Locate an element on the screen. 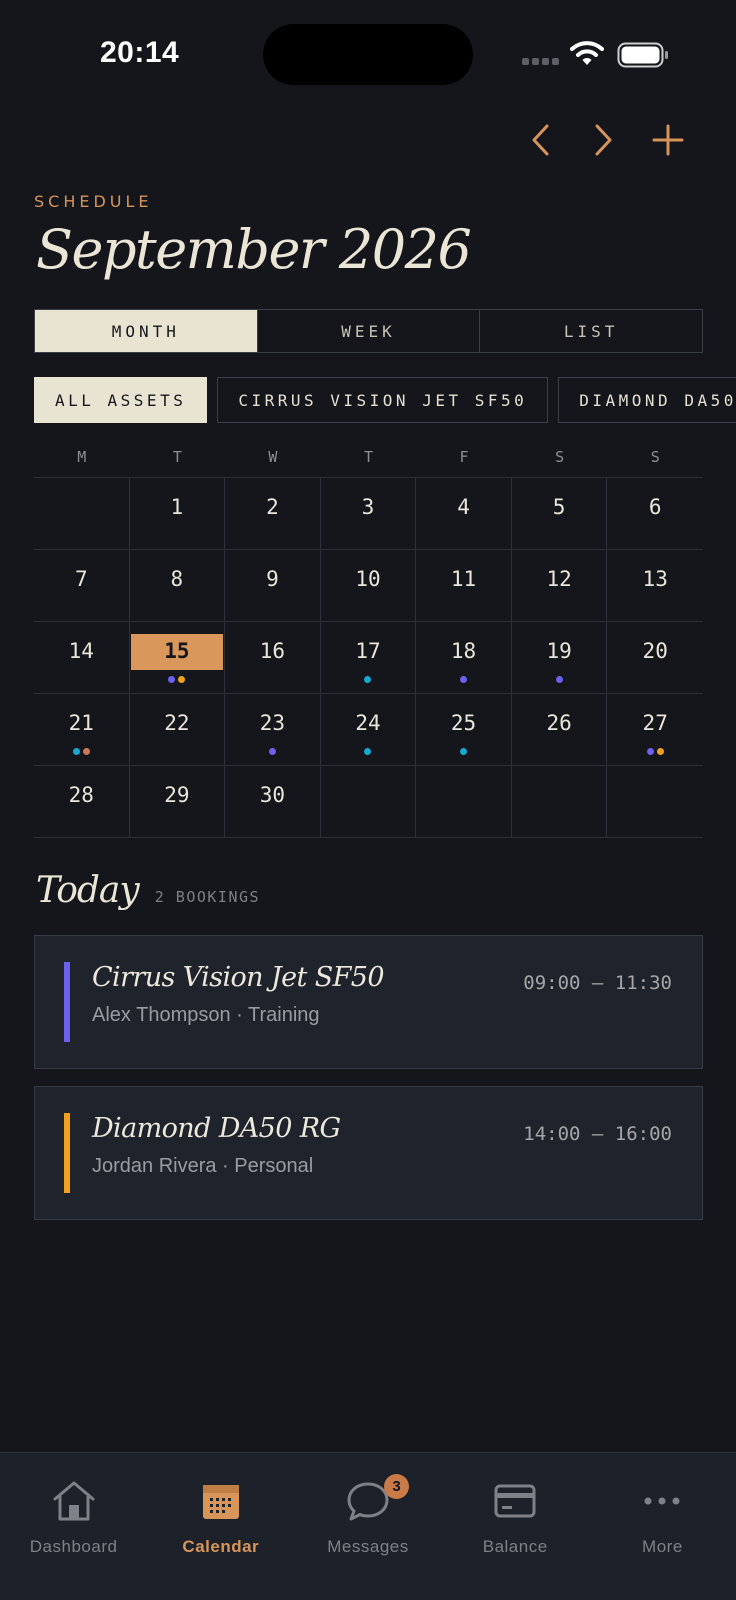  calendar-day: 9 is located at coordinates (273, 586).